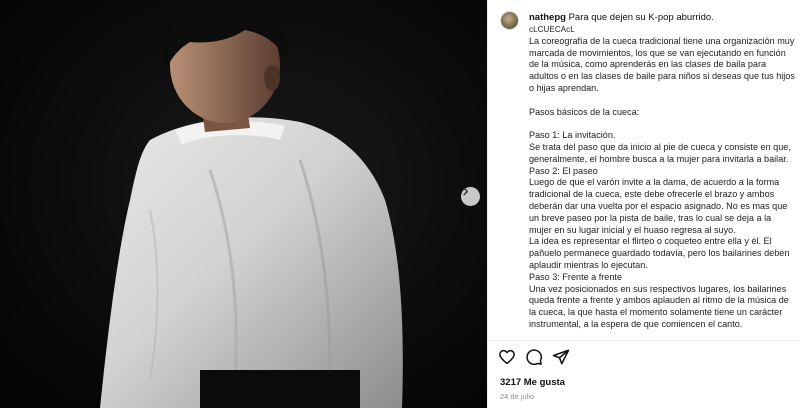  Describe the element at coordinates (641, 17) in the screenshot. I see `caption-title: Para que dejen su K-pop aburrido.` at that location.